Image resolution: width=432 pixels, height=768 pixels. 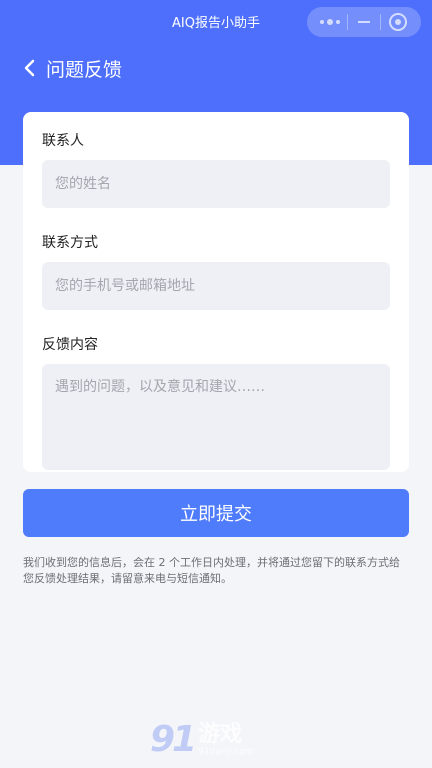 I want to click on target-icon, so click(x=397, y=22).